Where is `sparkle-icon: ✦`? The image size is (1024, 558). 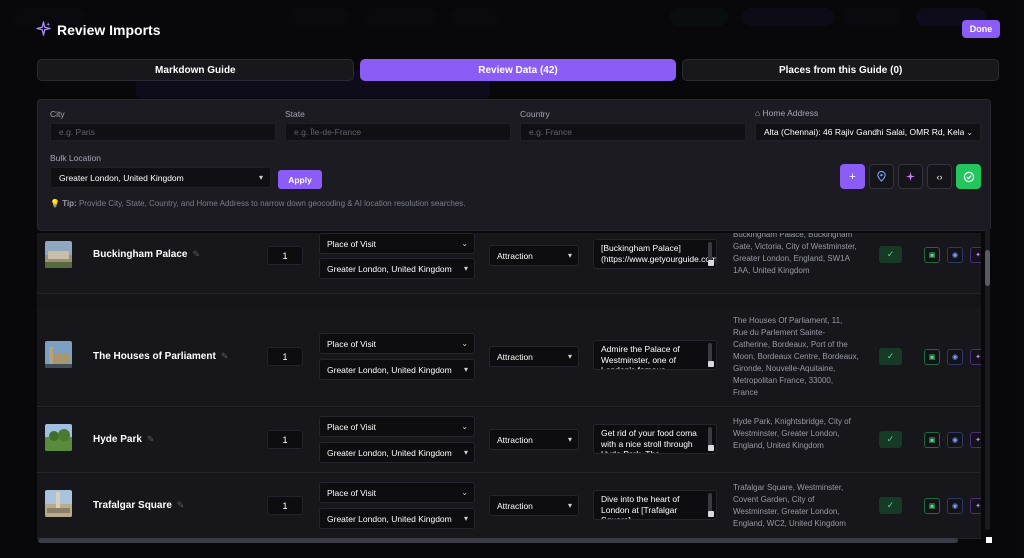 sparkle-icon: ✦ is located at coordinates (978, 255).